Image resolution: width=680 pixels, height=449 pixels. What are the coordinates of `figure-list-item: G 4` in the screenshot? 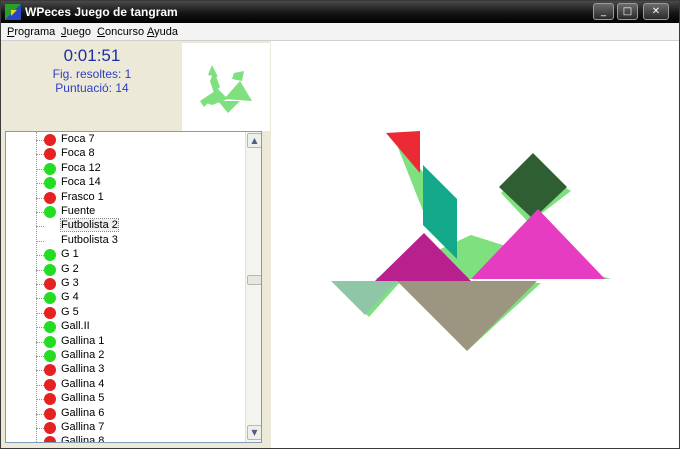 It's located at (126, 298).